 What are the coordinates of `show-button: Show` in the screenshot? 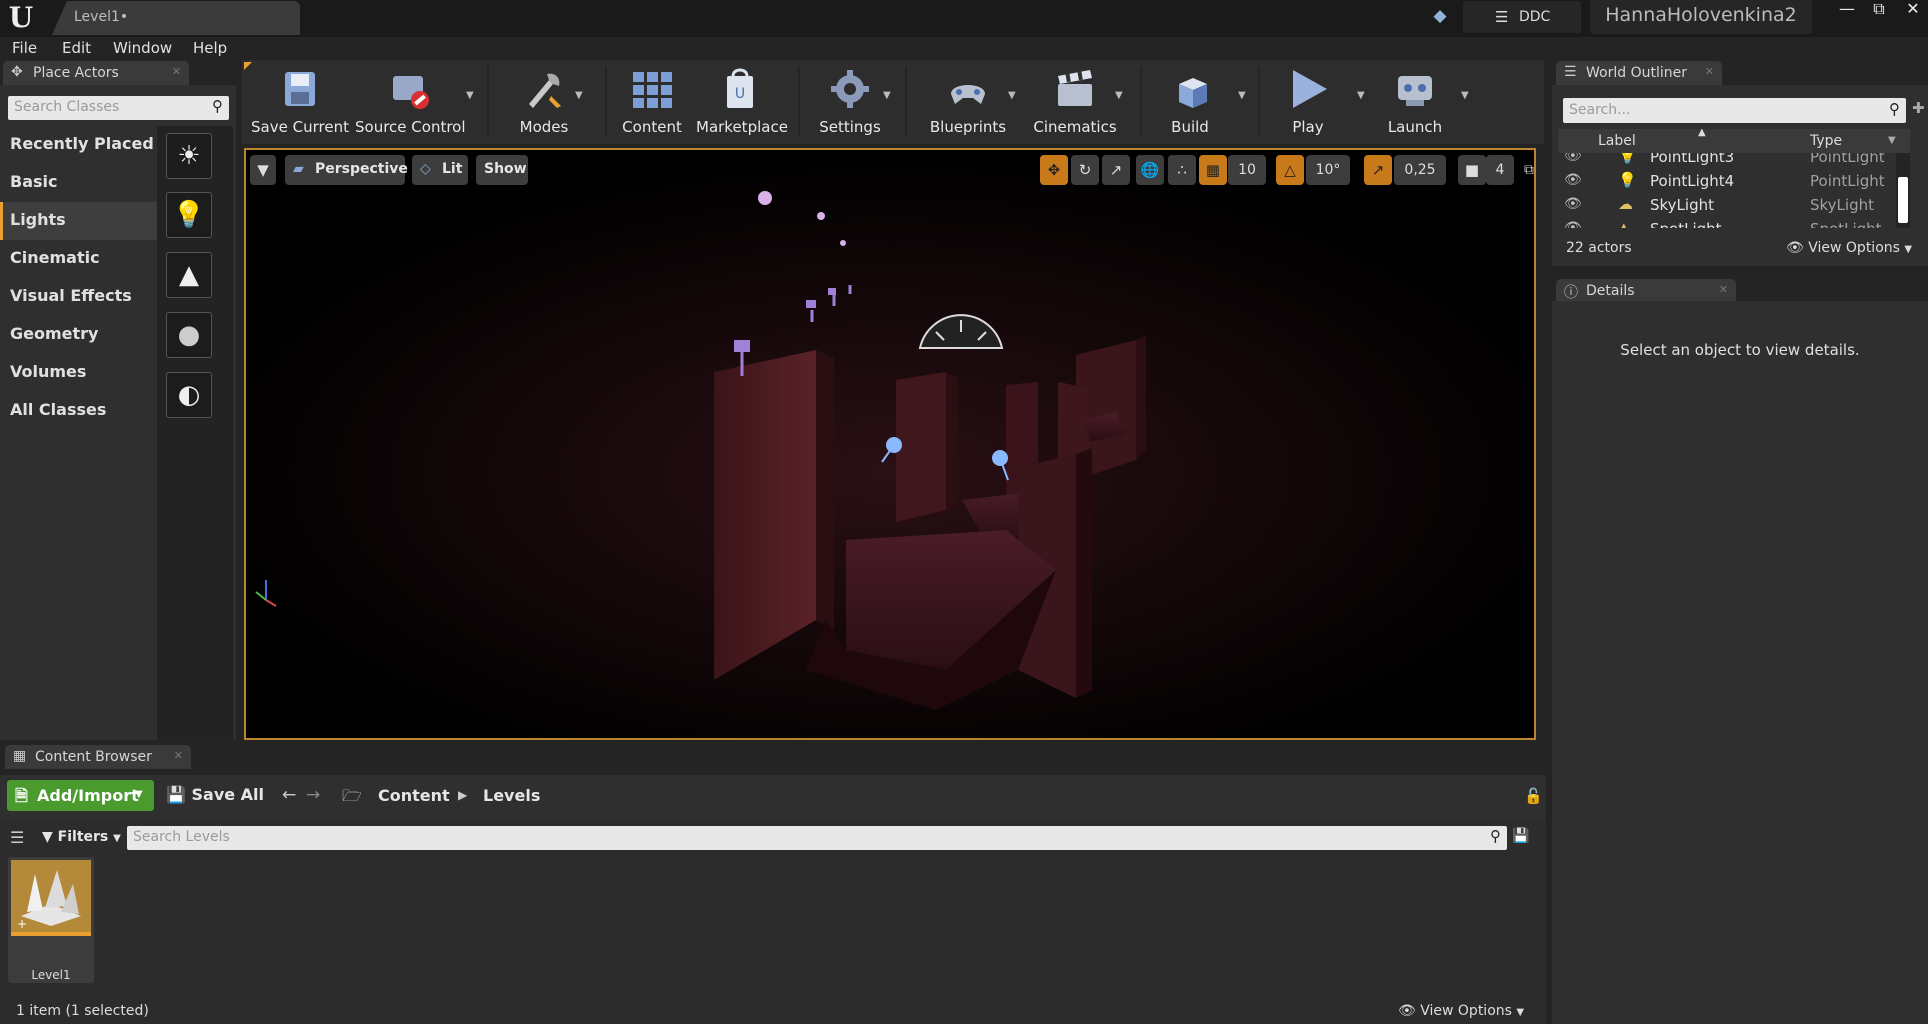 It's located at (502, 170).